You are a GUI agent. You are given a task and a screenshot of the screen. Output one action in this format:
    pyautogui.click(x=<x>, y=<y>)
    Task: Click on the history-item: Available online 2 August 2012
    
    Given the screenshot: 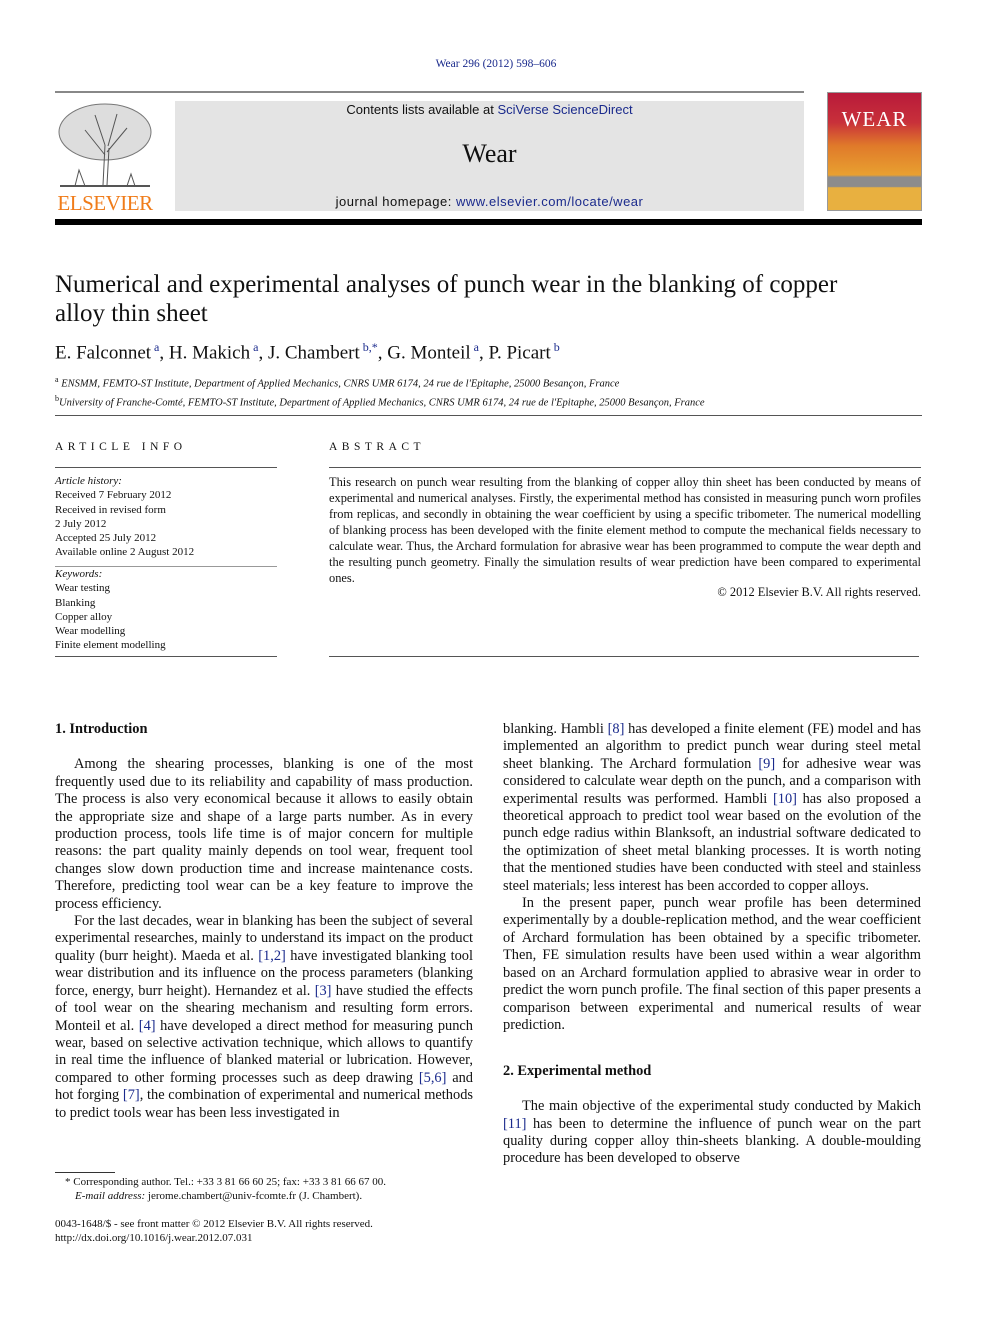 What is the action you would take?
    pyautogui.click(x=125, y=552)
    